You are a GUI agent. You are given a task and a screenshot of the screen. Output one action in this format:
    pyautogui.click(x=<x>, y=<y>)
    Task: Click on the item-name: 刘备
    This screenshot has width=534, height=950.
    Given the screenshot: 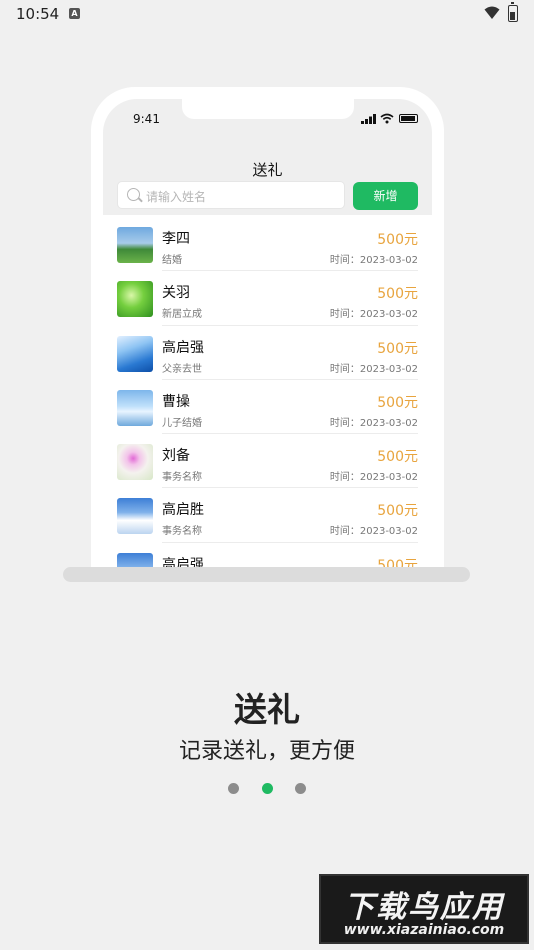 What is the action you would take?
    pyautogui.click(x=176, y=456)
    